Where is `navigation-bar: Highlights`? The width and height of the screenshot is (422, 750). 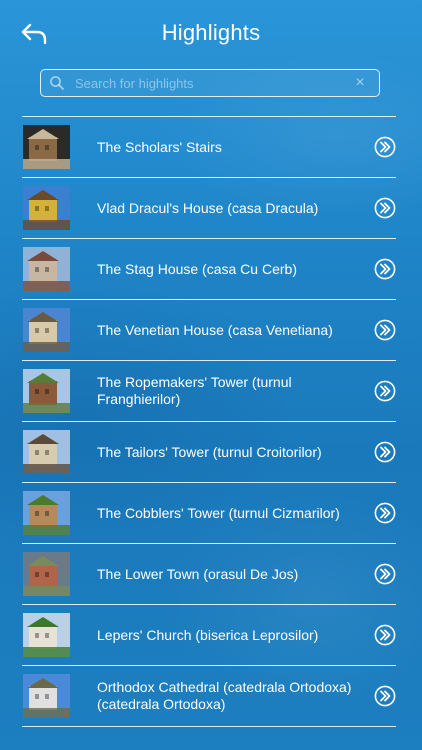 navigation-bar: Highlights is located at coordinates (211, 35).